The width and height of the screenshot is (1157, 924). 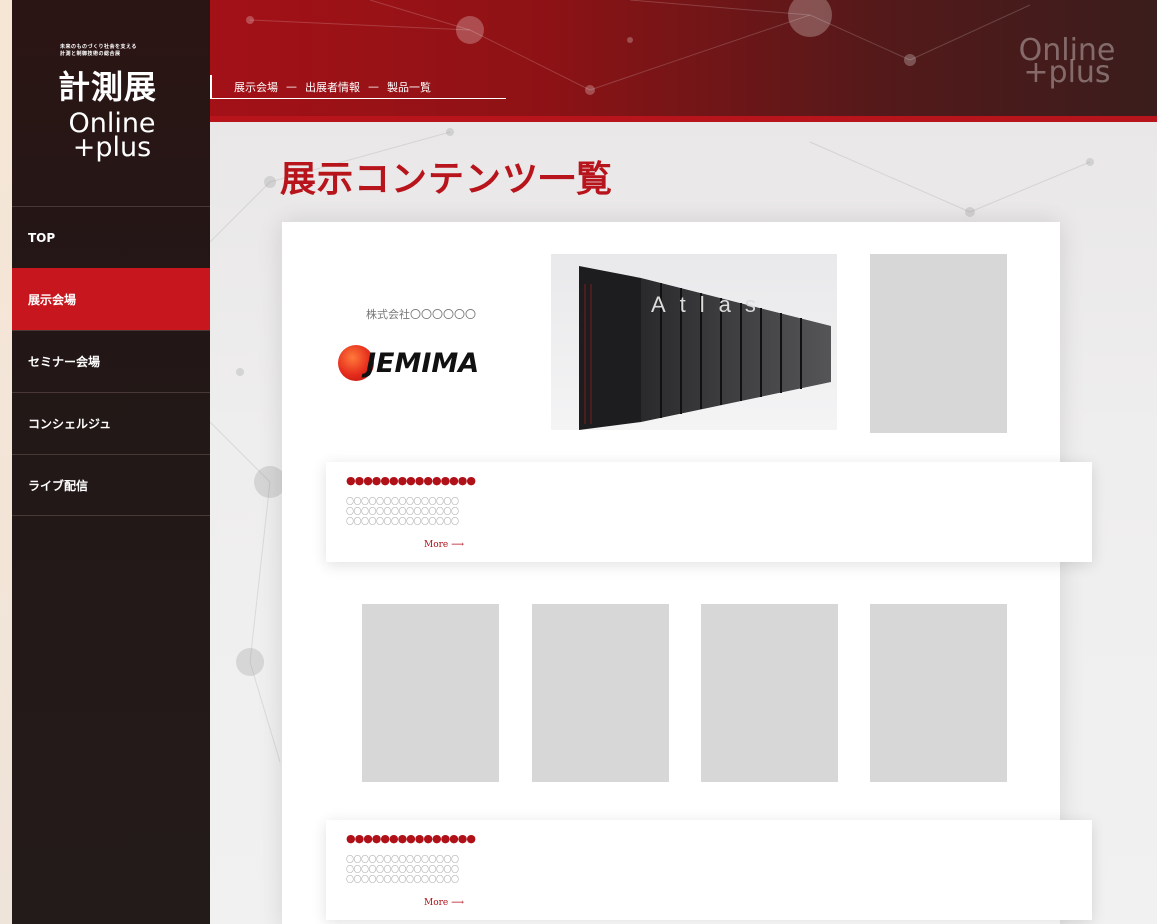 I want to click on sidebar-item-label: ライブ配信, so click(x=58, y=485).